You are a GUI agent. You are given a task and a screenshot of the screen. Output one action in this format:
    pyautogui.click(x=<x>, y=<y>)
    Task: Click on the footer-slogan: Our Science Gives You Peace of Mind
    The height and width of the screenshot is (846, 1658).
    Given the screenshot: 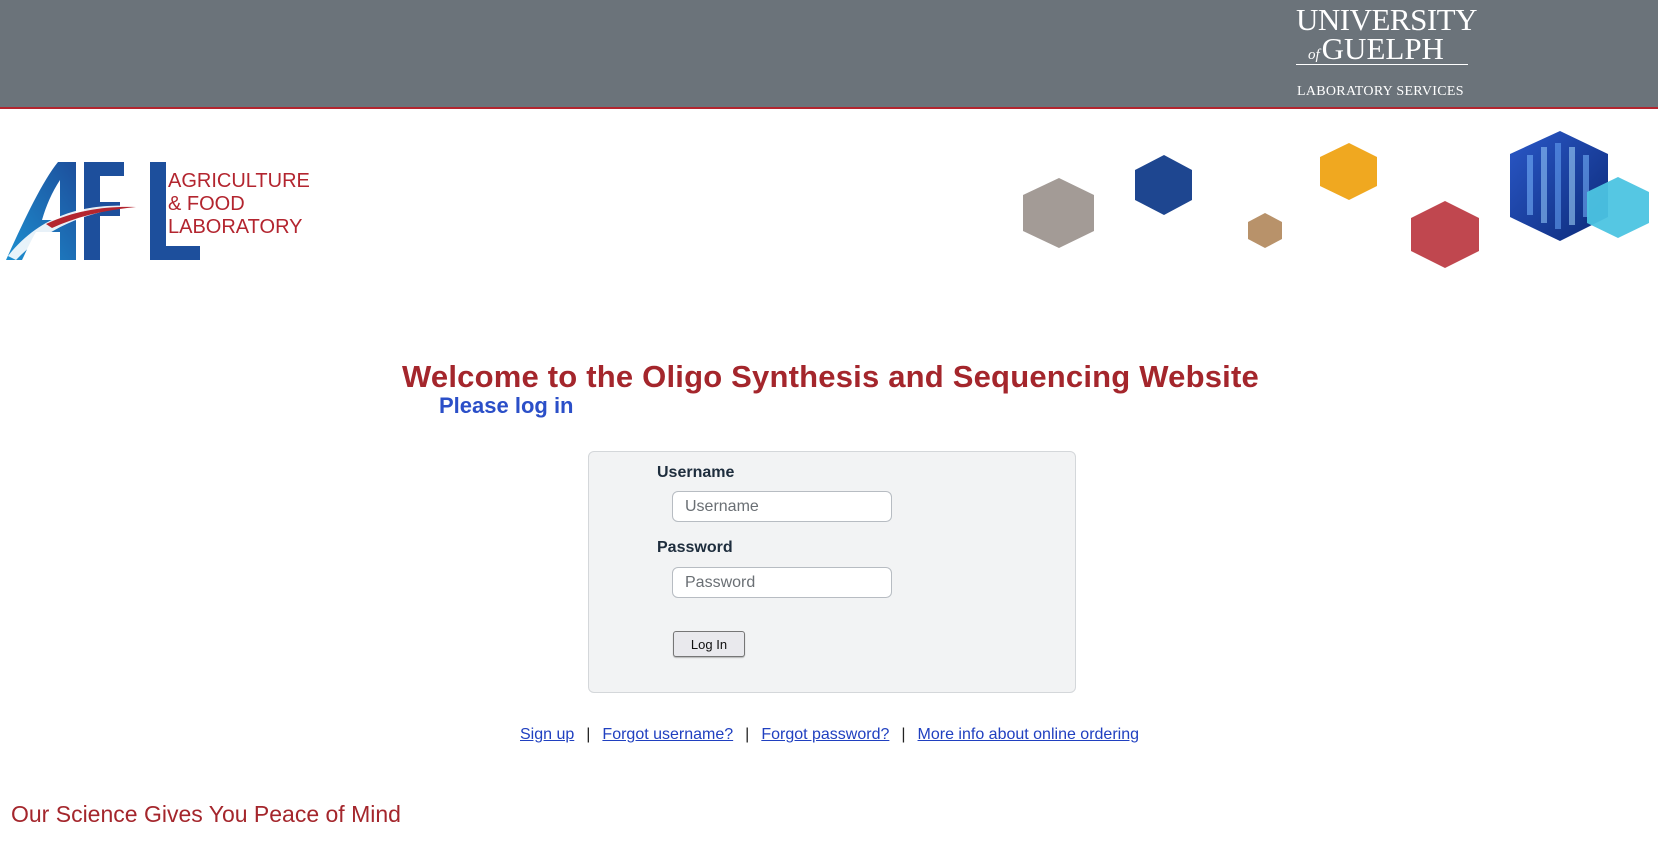 What is the action you would take?
    pyautogui.click(x=206, y=814)
    